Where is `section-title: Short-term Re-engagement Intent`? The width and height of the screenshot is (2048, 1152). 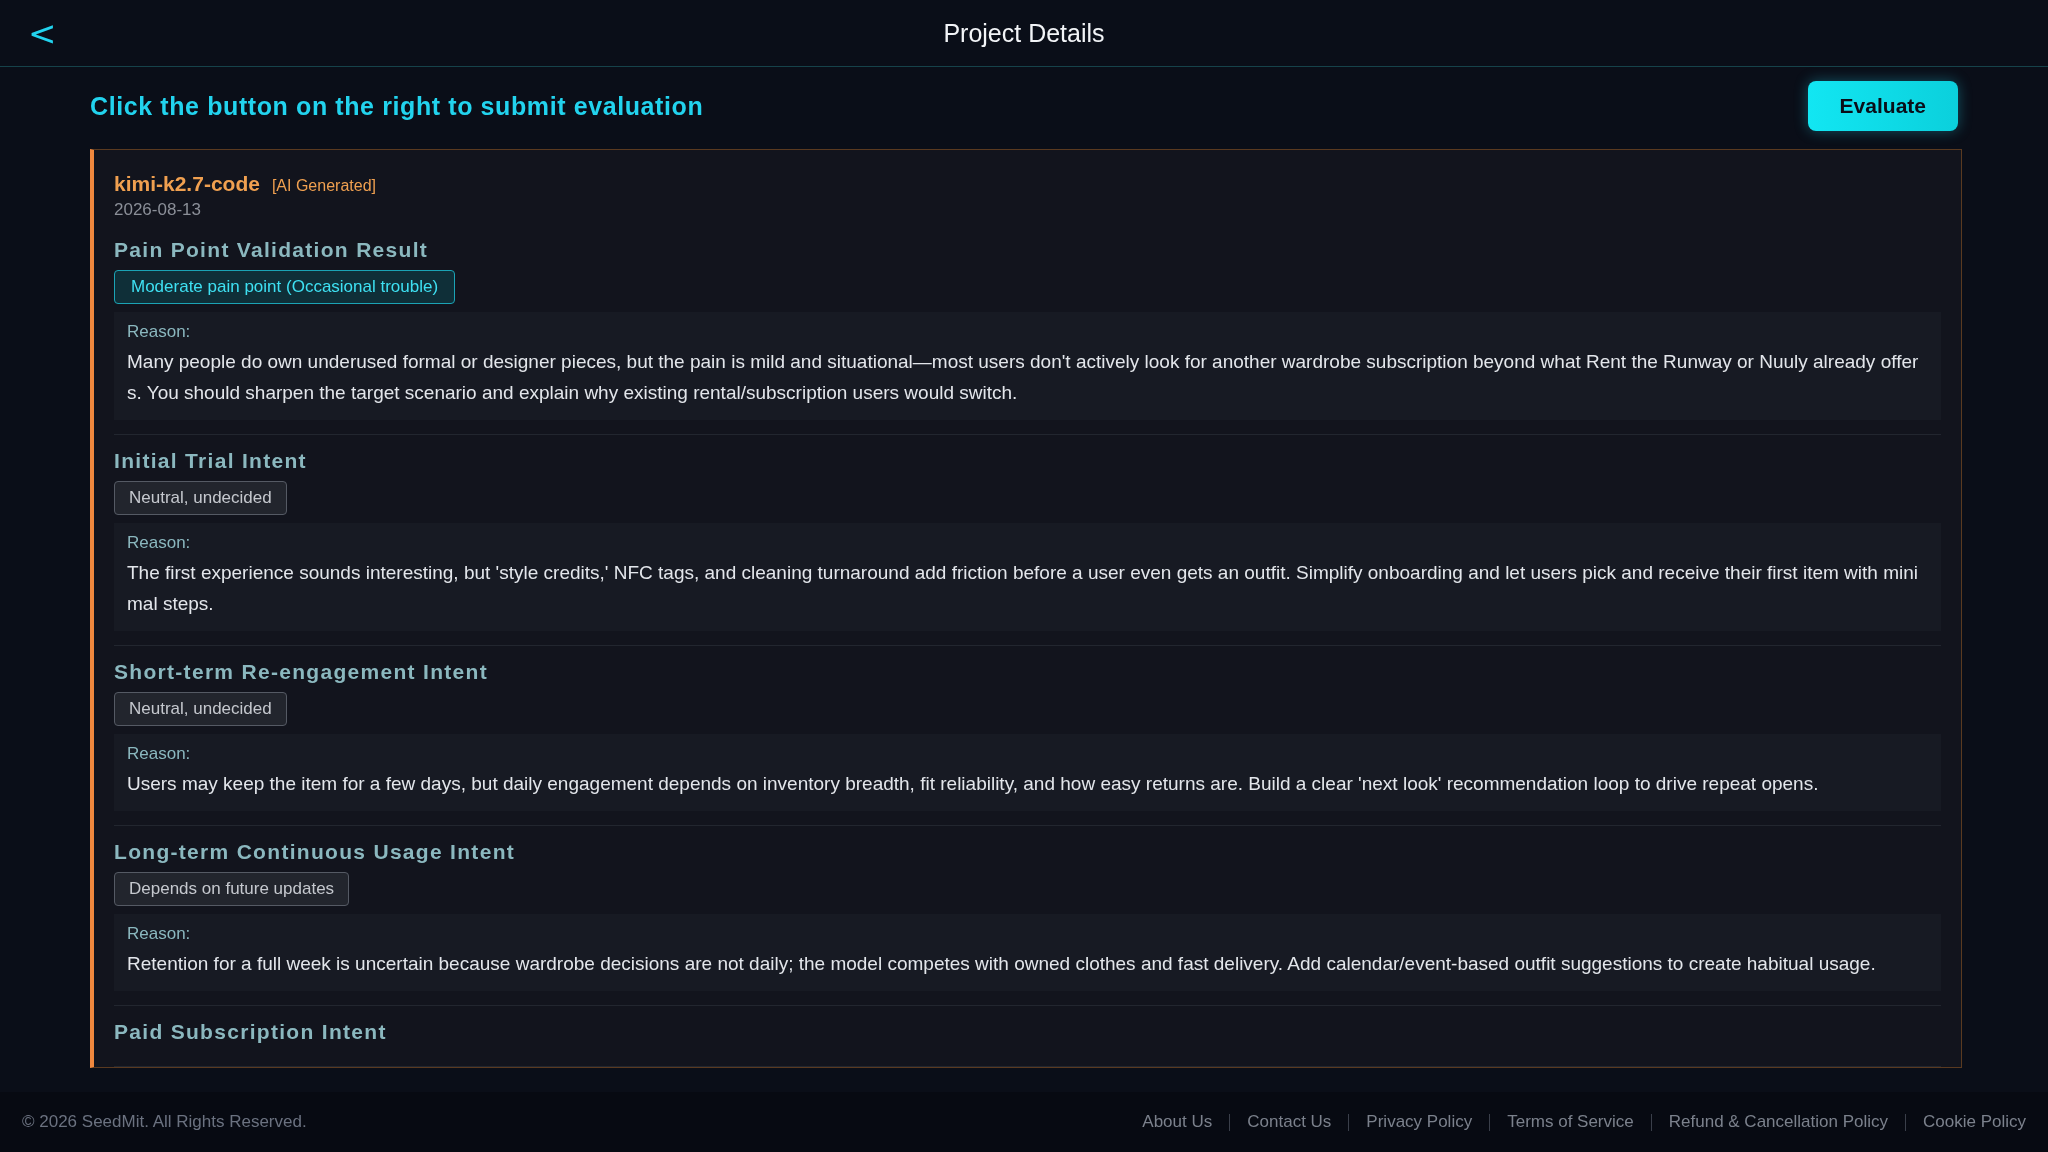
section-title: Short-term Re-engagement Intent is located at coordinates (301, 672).